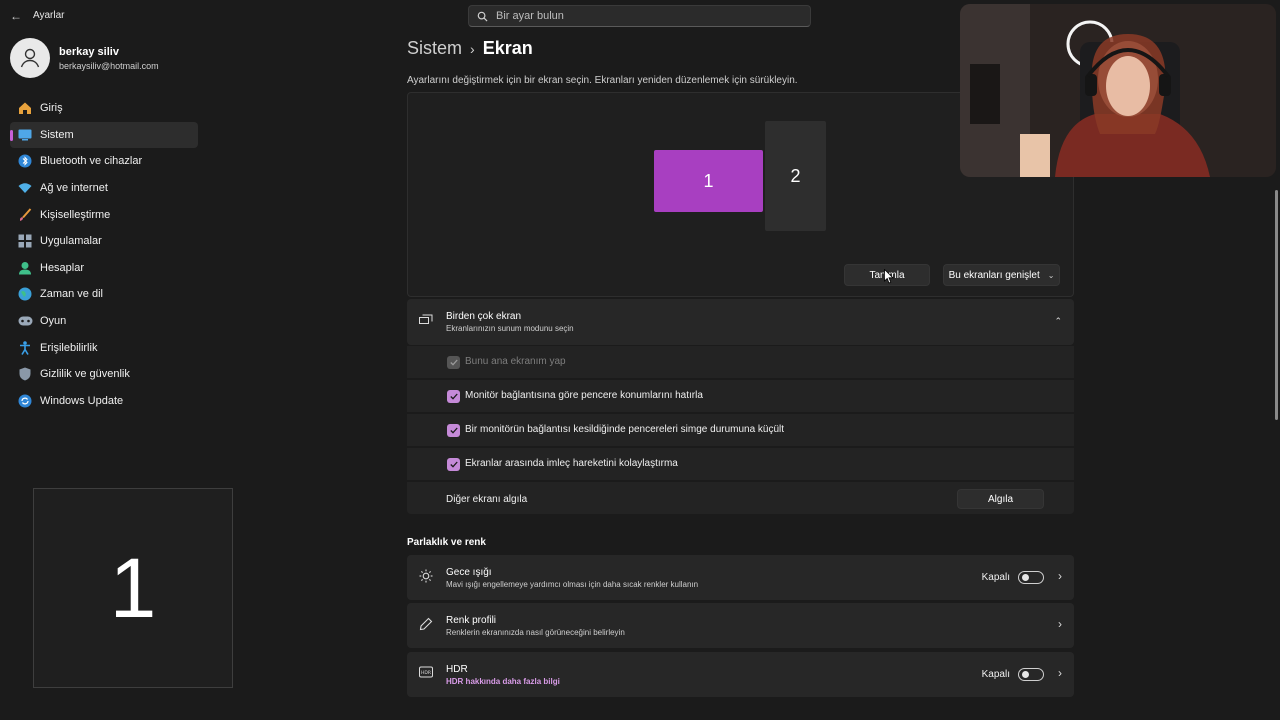 The image size is (1280, 720). Describe the element at coordinates (16, 16) in the screenshot. I see `back-arrow-icon: ←` at that location.